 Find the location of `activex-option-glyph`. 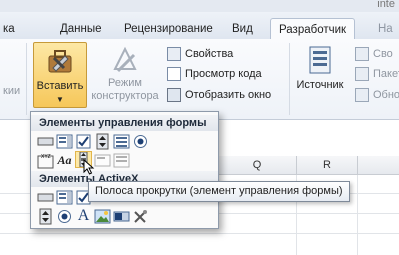

activex-option-glyph is located at coordinates (64, 216).